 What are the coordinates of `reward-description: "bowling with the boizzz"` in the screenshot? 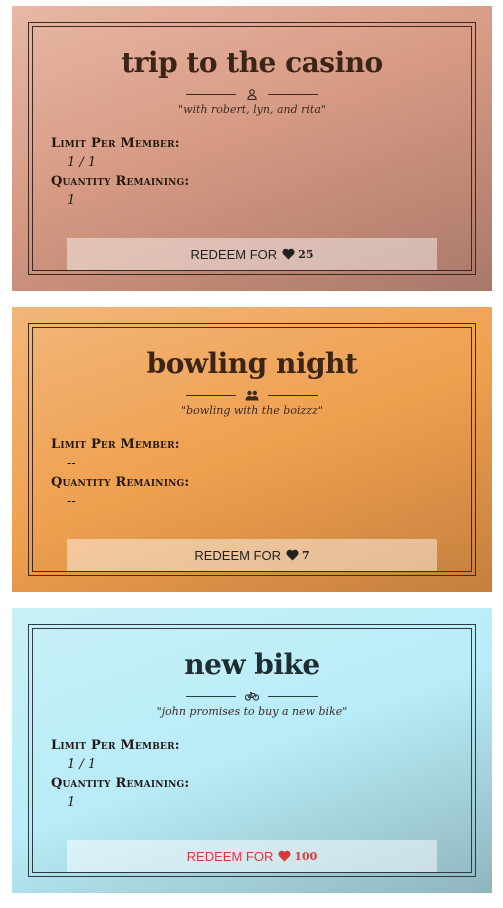 It's located at (252, 410).